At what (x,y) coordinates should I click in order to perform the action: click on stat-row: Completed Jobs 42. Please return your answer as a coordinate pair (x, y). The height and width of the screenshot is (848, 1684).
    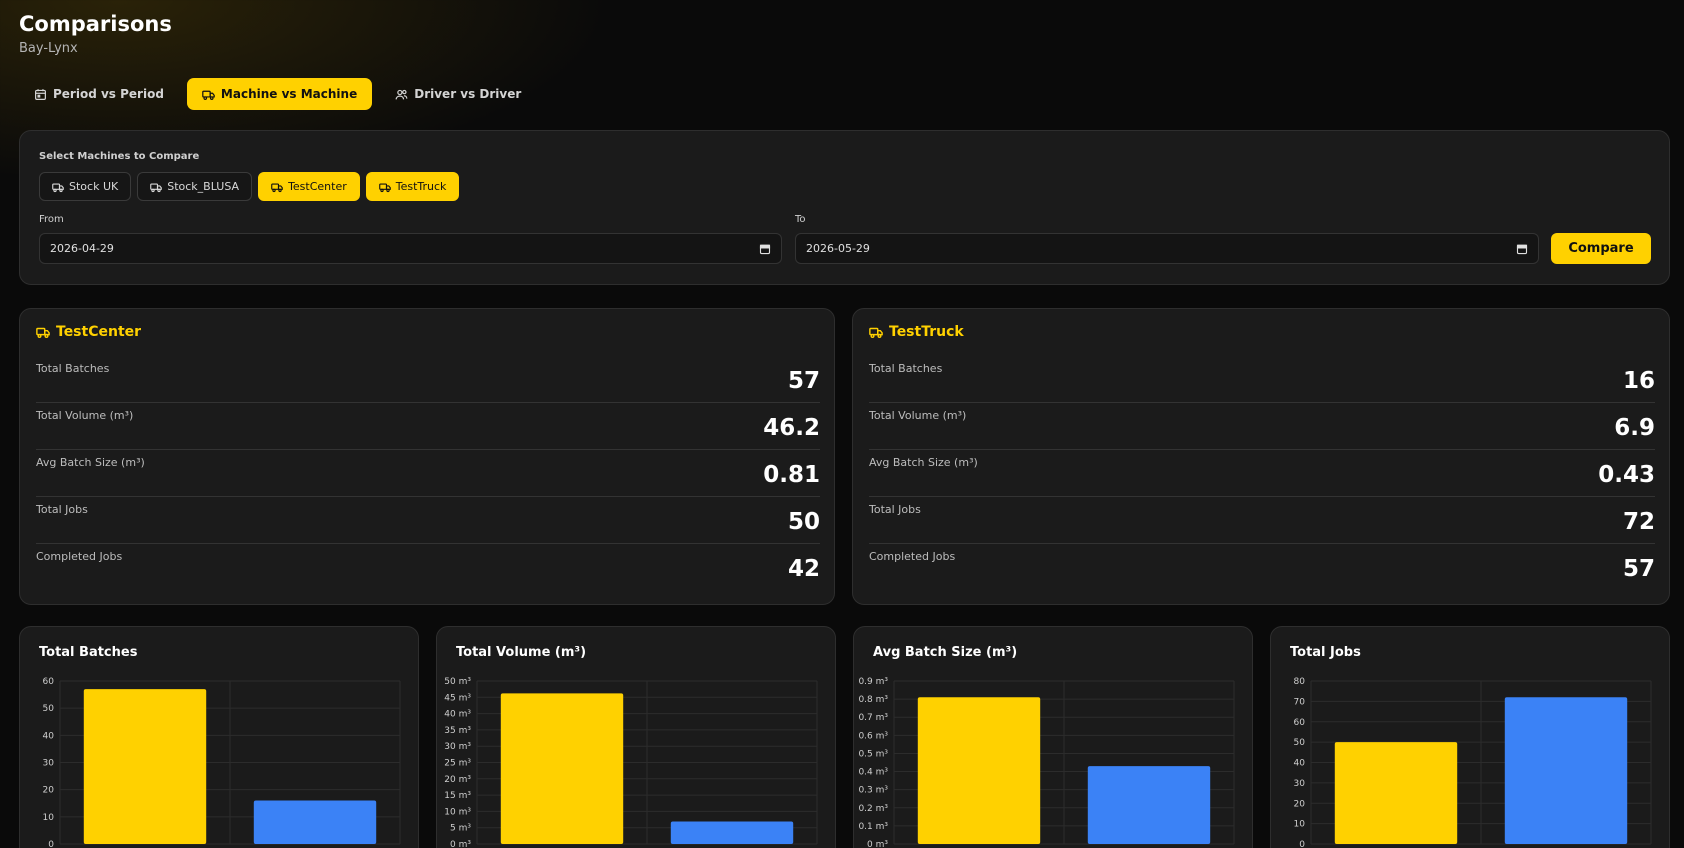
    Looking at the image, I should click on (428, 567).